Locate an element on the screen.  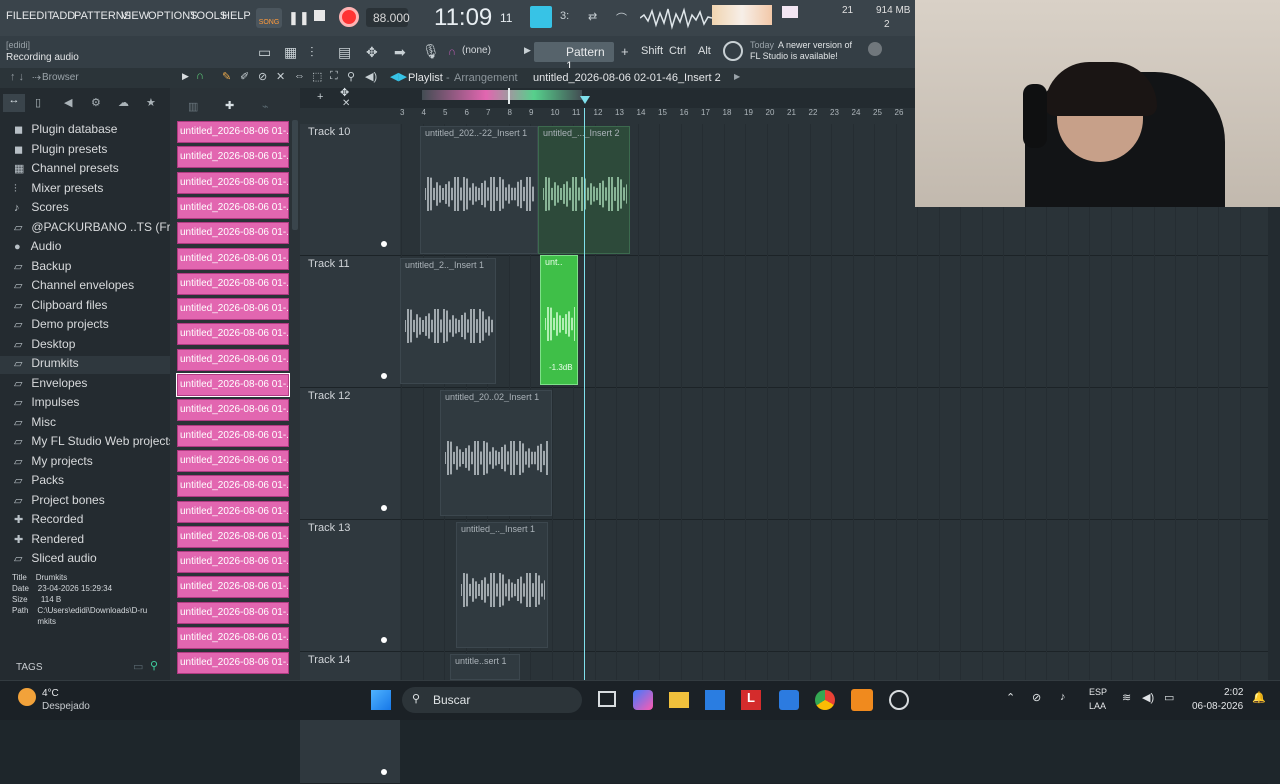
pattern-selector: Pattern 1 is located at coordinates (574, 57).